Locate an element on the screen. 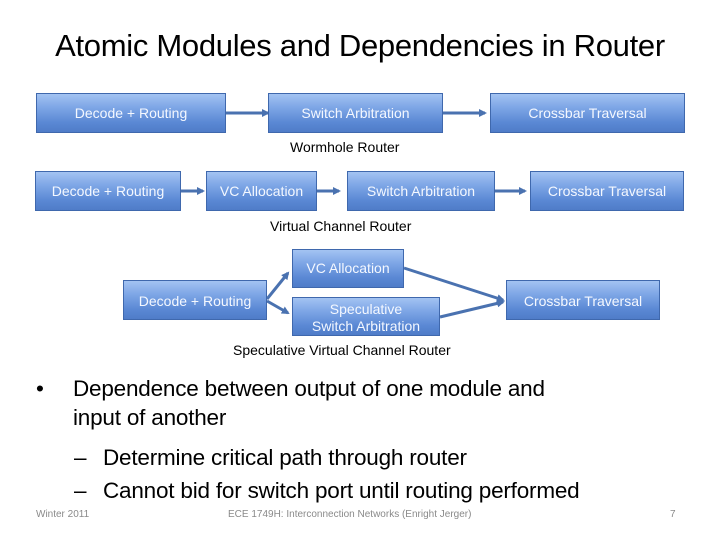  sub-bullet-critical-path: Determine critical path through router is located at coordinates (285, 457).